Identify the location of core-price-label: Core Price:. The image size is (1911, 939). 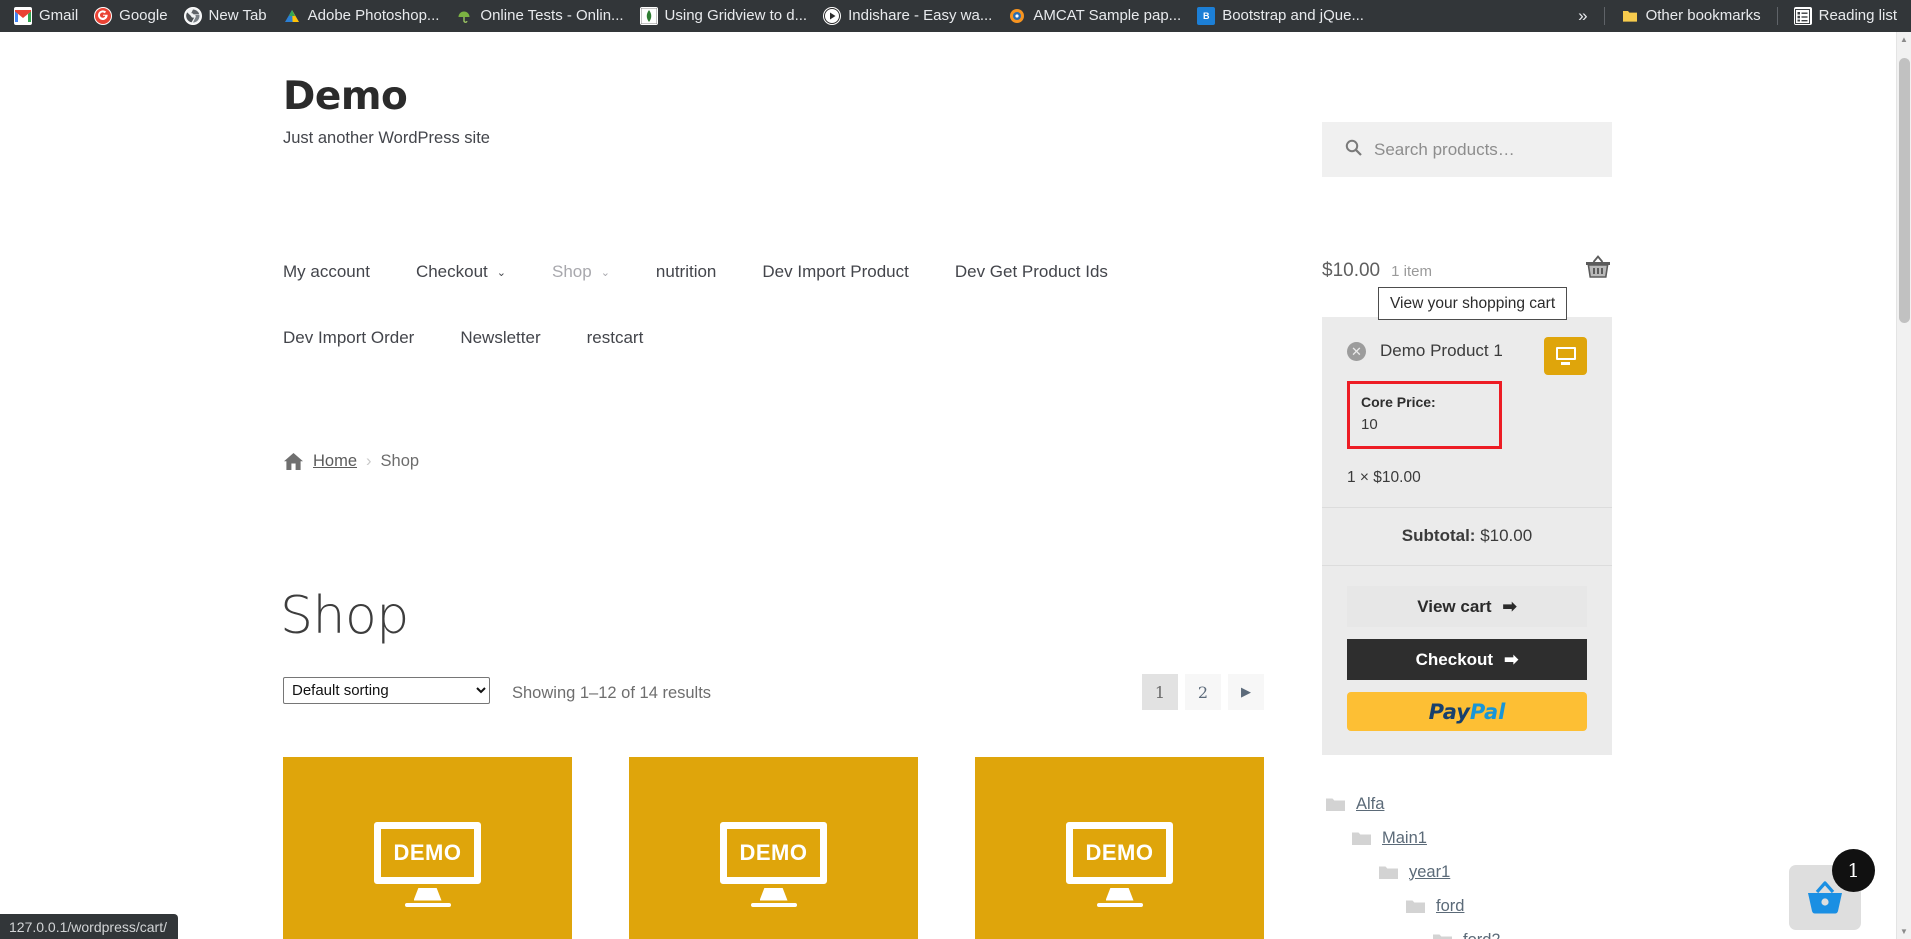
(1398, 402).